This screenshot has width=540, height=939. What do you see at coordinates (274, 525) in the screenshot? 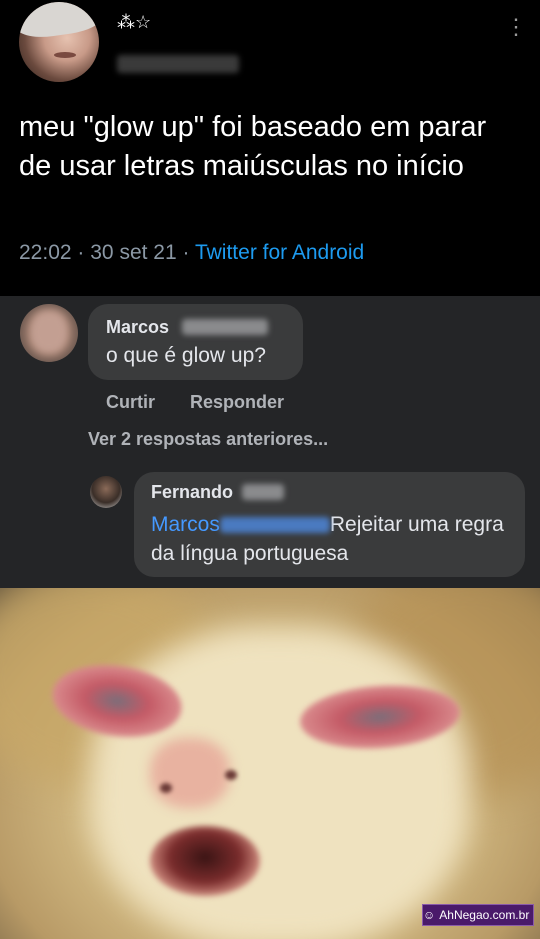
I see `mention-surname-redacted` at bounding box center [274, 525].